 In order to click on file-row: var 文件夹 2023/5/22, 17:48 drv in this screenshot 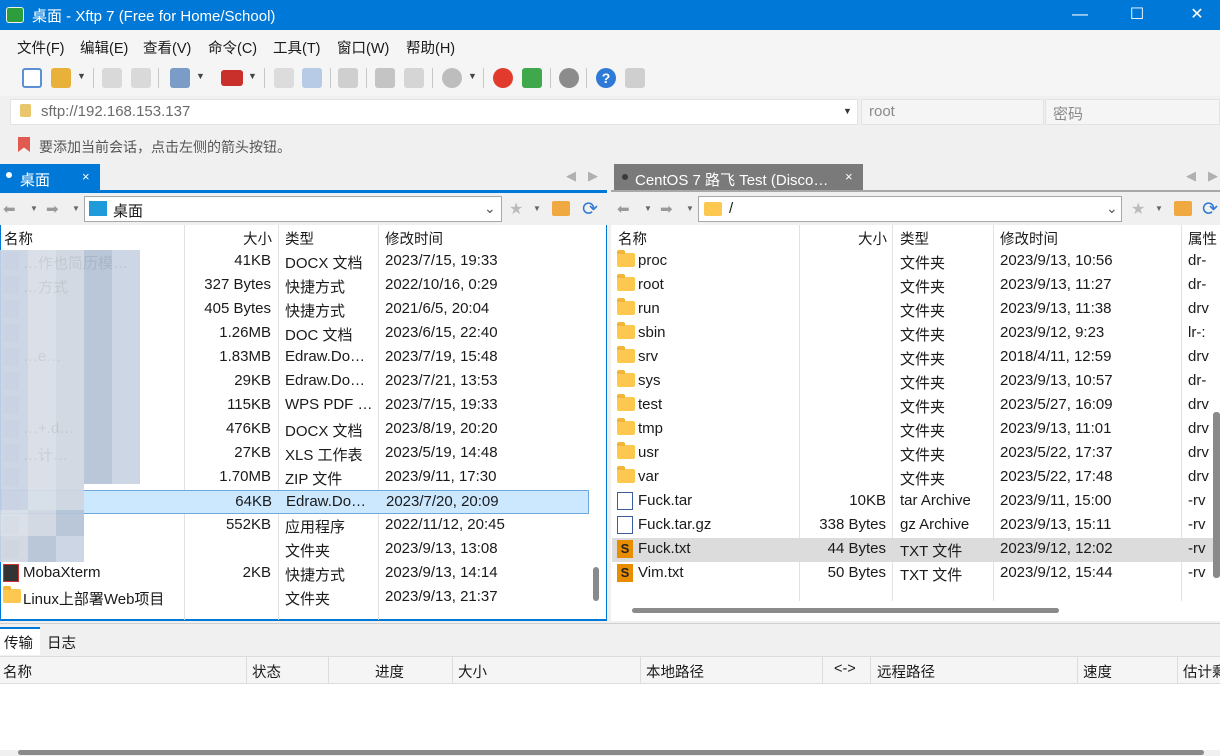, I will do `click(916, 478)`.